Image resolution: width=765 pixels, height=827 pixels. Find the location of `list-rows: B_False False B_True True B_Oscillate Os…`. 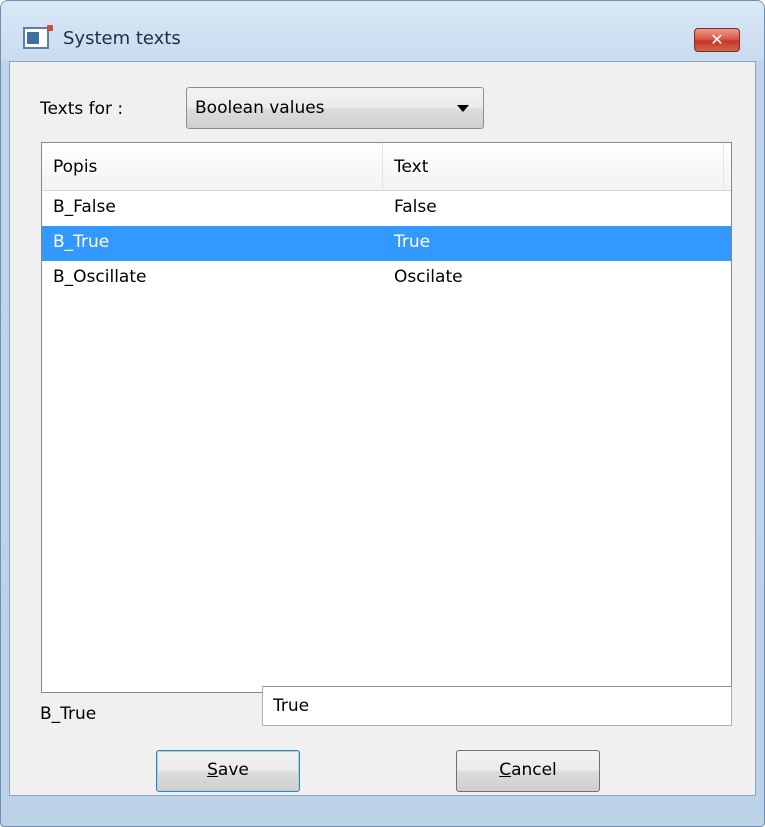

list-rows: B_False False B_True True B_Oscillate Os… is located at coordinates (386, 243).